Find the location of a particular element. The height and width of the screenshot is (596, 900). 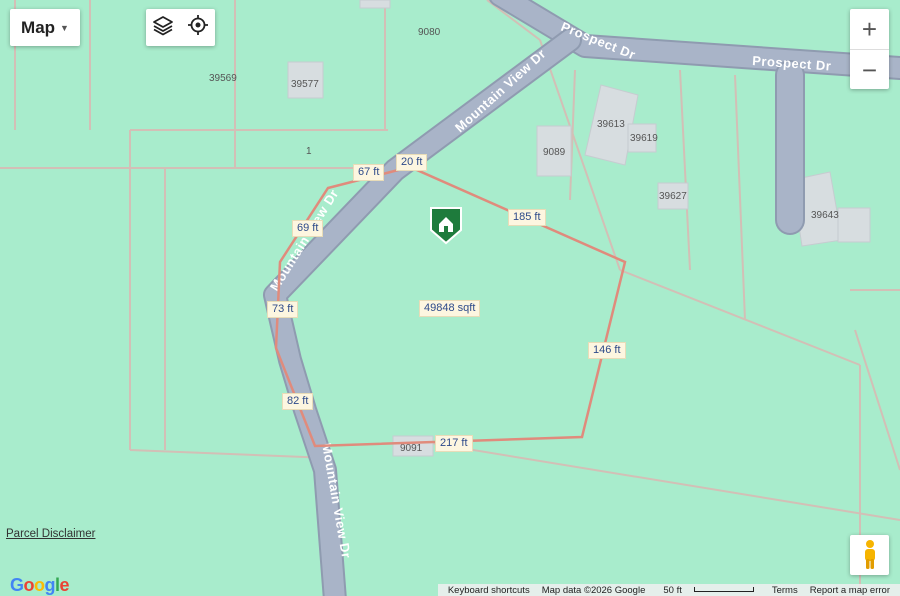

scale-label: 50 ft is located at coordinates (672, 590).